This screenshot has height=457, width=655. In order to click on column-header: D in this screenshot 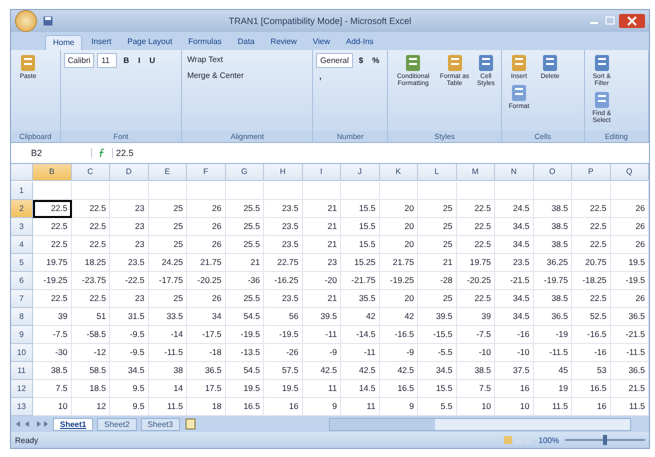, I will do `click(129, 172)`.